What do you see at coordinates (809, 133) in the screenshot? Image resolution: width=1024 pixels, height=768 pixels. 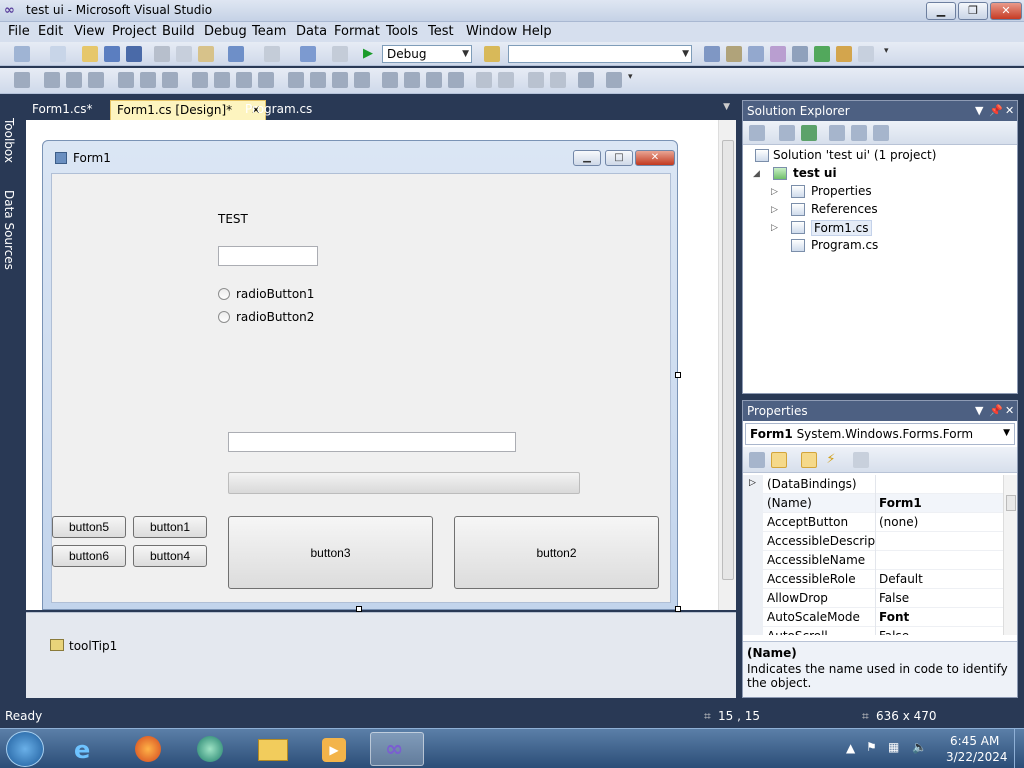 I see `refresh-icon` at bounding box center [809, 133].